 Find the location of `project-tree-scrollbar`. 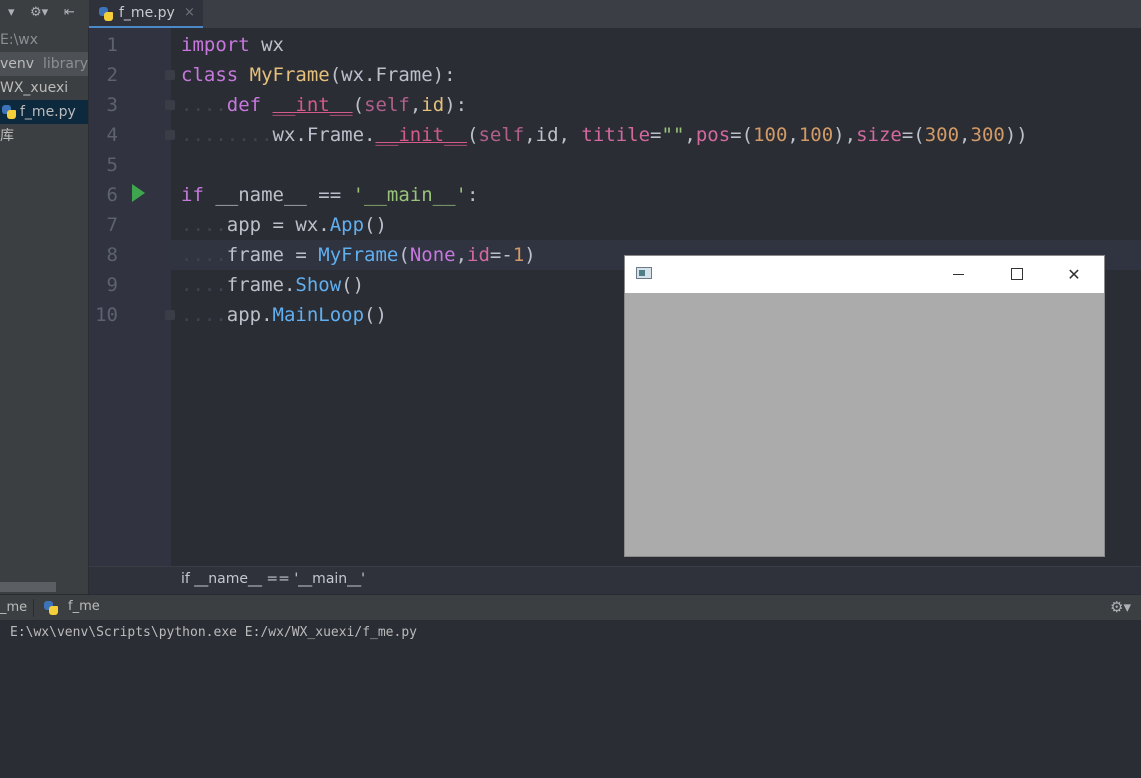

project-tree-scrollbar is located at coordinates (28, 587).